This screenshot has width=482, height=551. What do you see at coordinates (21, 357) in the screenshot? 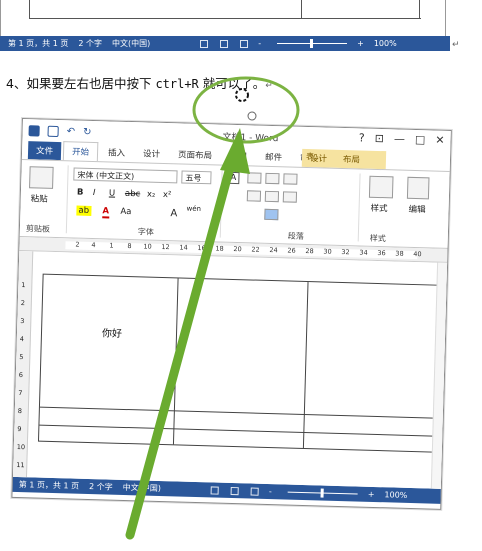
I see `vruler-tick: 5` at bounding box center [21, 357].